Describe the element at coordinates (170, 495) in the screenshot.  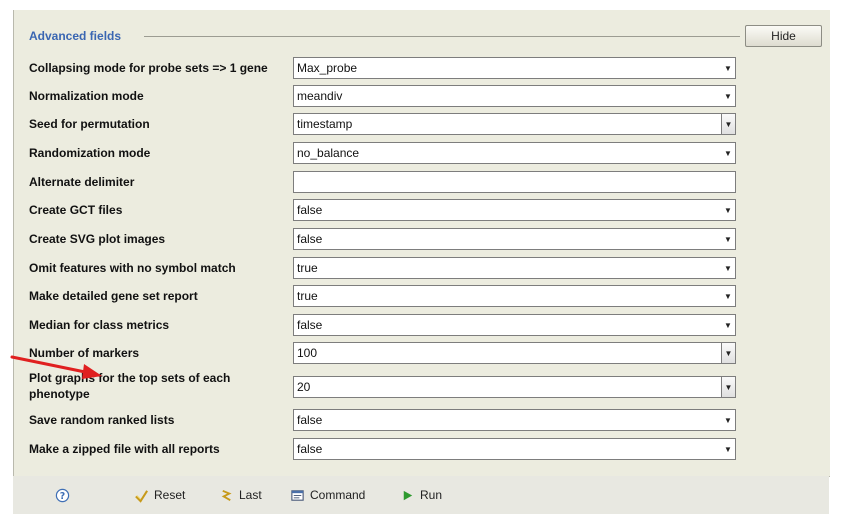
I see `reset-label: Reset` at that location.